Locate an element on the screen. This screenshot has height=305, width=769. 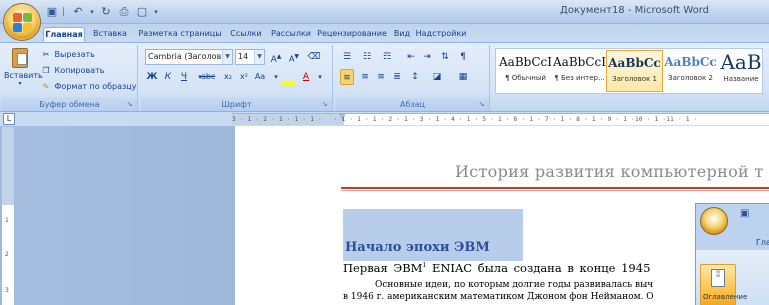
bullets-icon: ☰ is located at coordinates (347, 57).